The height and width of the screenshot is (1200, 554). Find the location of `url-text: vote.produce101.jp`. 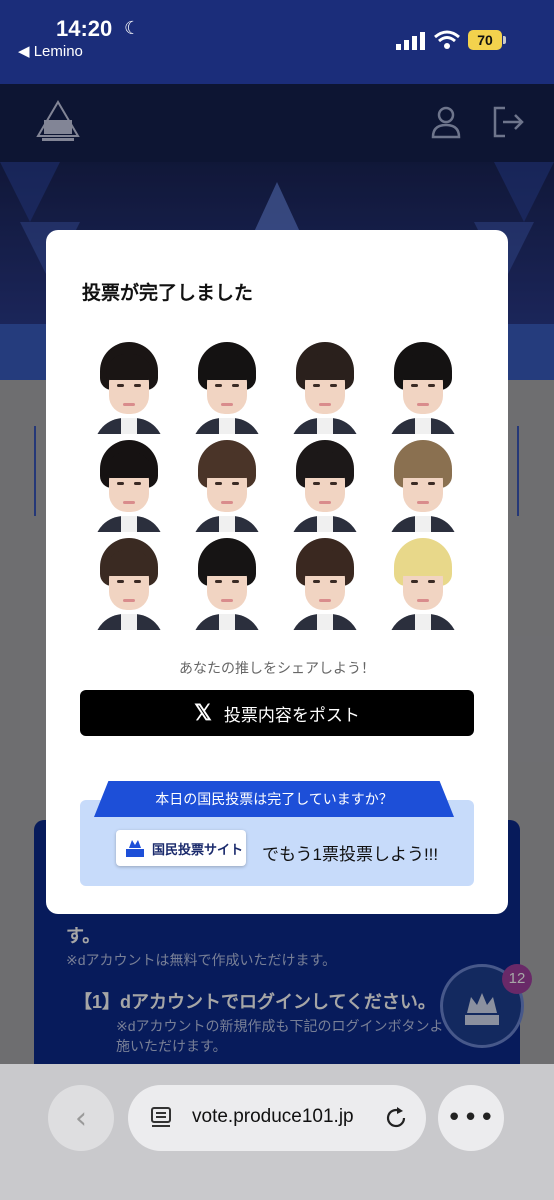

url-text: vote.produce101.jp is located at coordinates (273, 1116).